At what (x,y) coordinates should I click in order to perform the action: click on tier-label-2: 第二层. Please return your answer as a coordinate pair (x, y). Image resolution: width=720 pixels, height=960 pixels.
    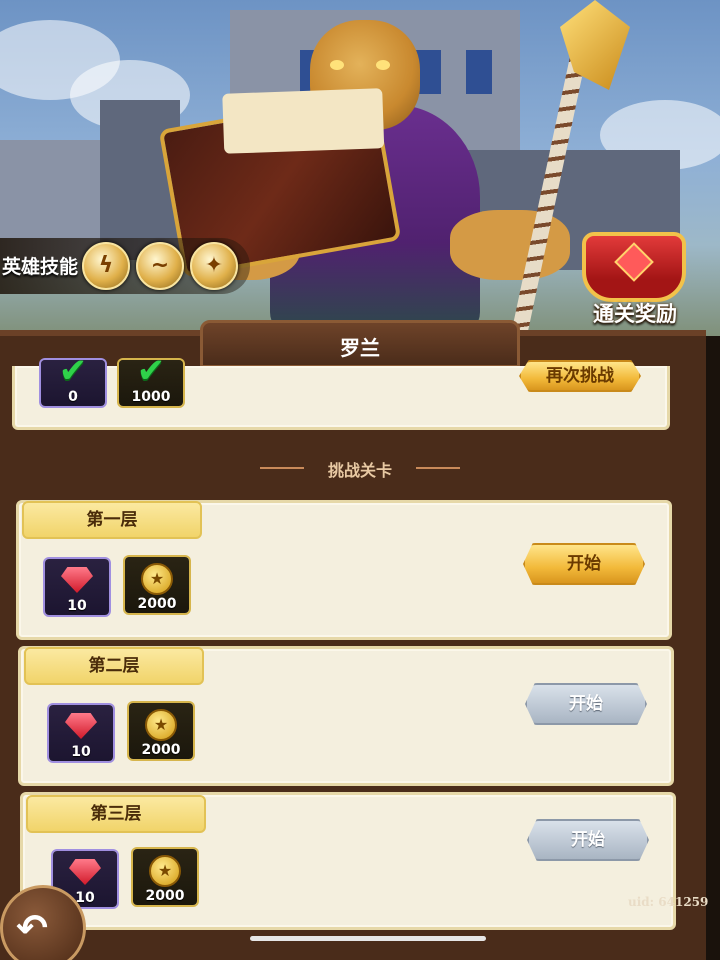
    Looking at the image, I should click on (114, 666).